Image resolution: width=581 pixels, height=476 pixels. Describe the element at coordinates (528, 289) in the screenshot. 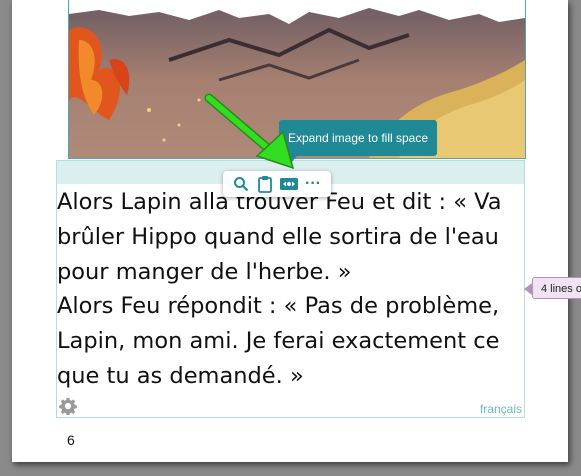

I see `side-bubble-pointer` at that location.